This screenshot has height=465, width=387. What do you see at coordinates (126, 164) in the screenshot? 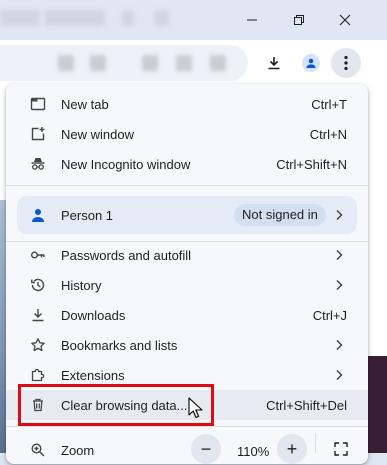
I see `menu-item-label: New Incognito window` at bounding box center [126, 164].